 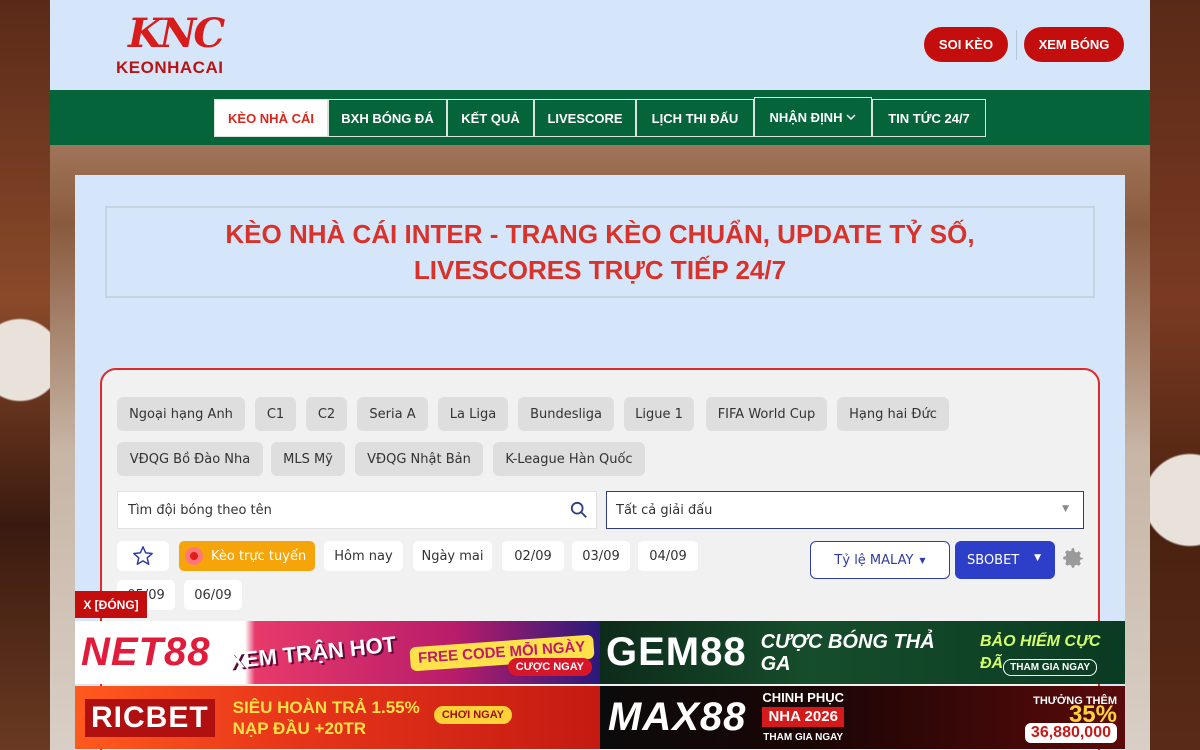 What do you see at coordinates (312, 652) in the screenshot?
I see `net88-slogan: XEM TRẬN HOT` at bounding box center [312, 652].